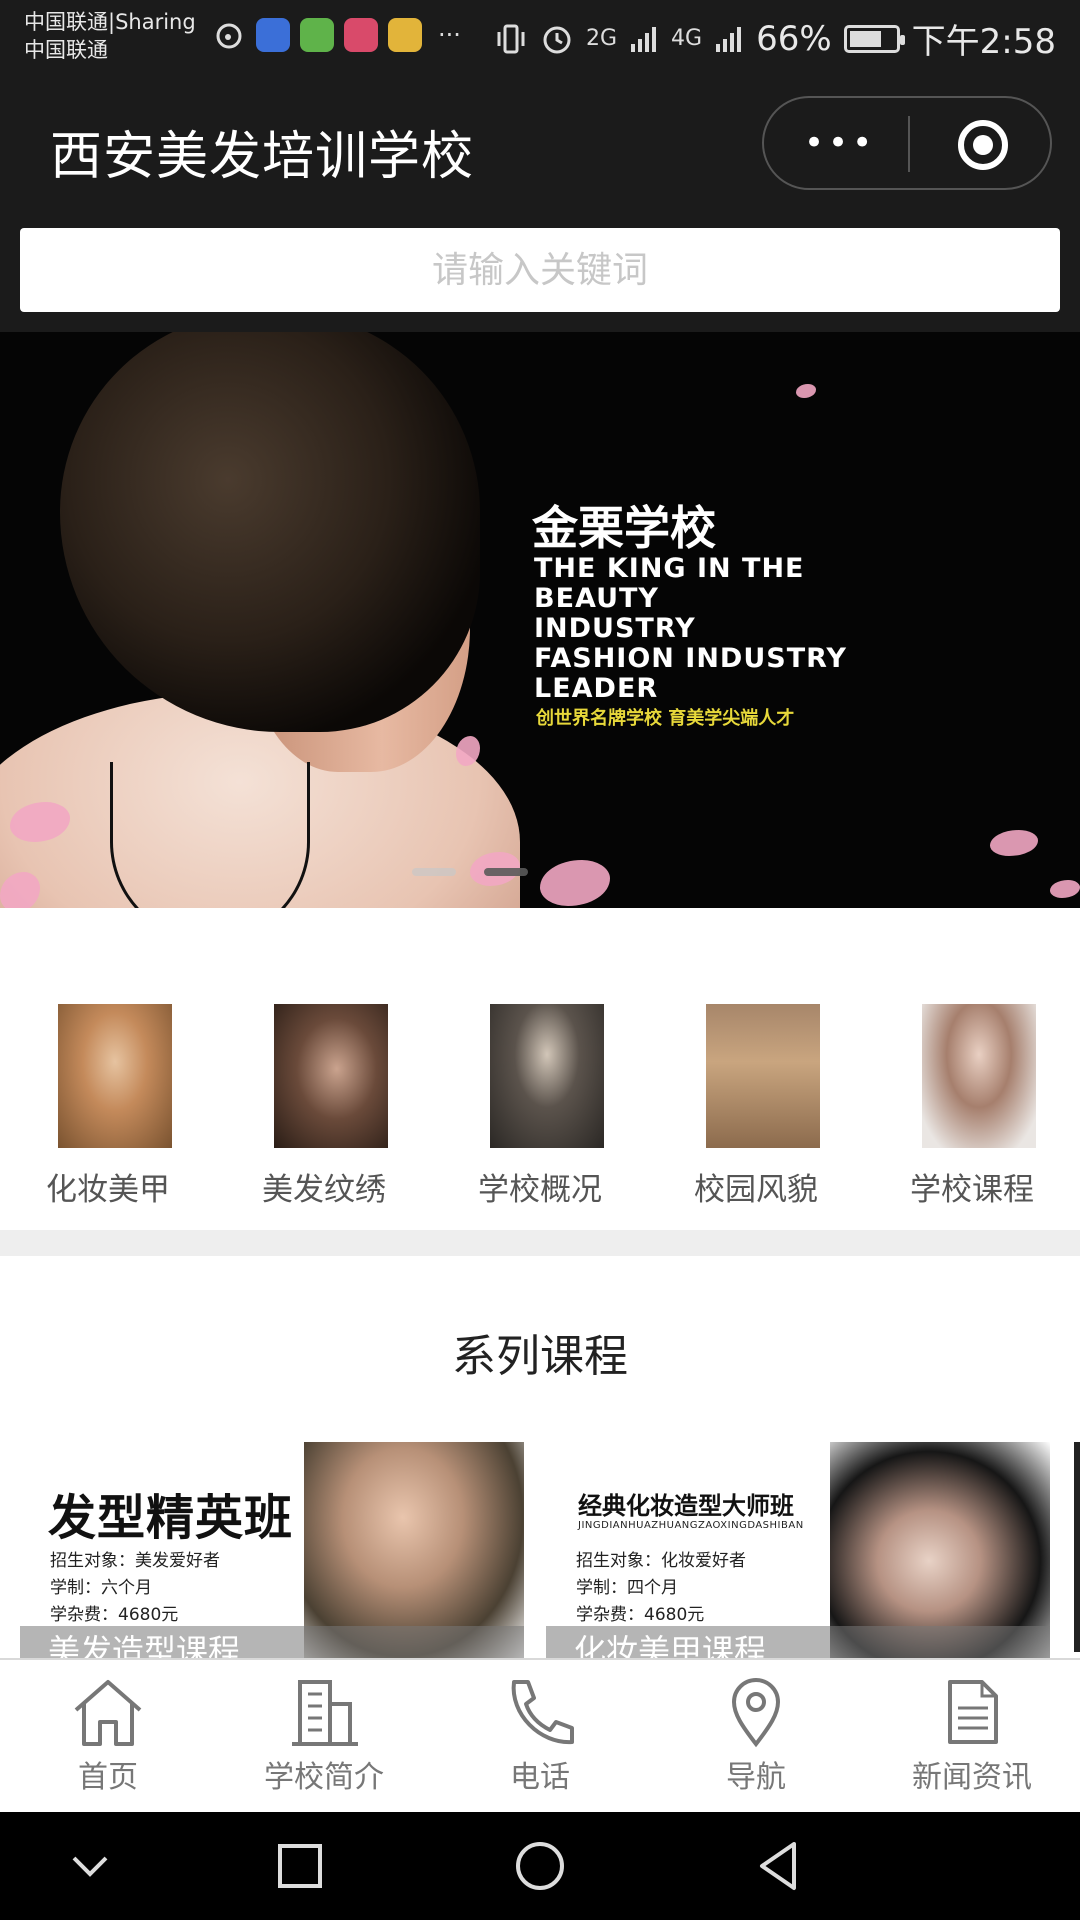 The width and height of the screenshot is (1080, 1920). What do you see at coordinates (615, 628) in the screenshot?
I see `banner-english-line: INDUSTRY` at bounding box center [615, 628].